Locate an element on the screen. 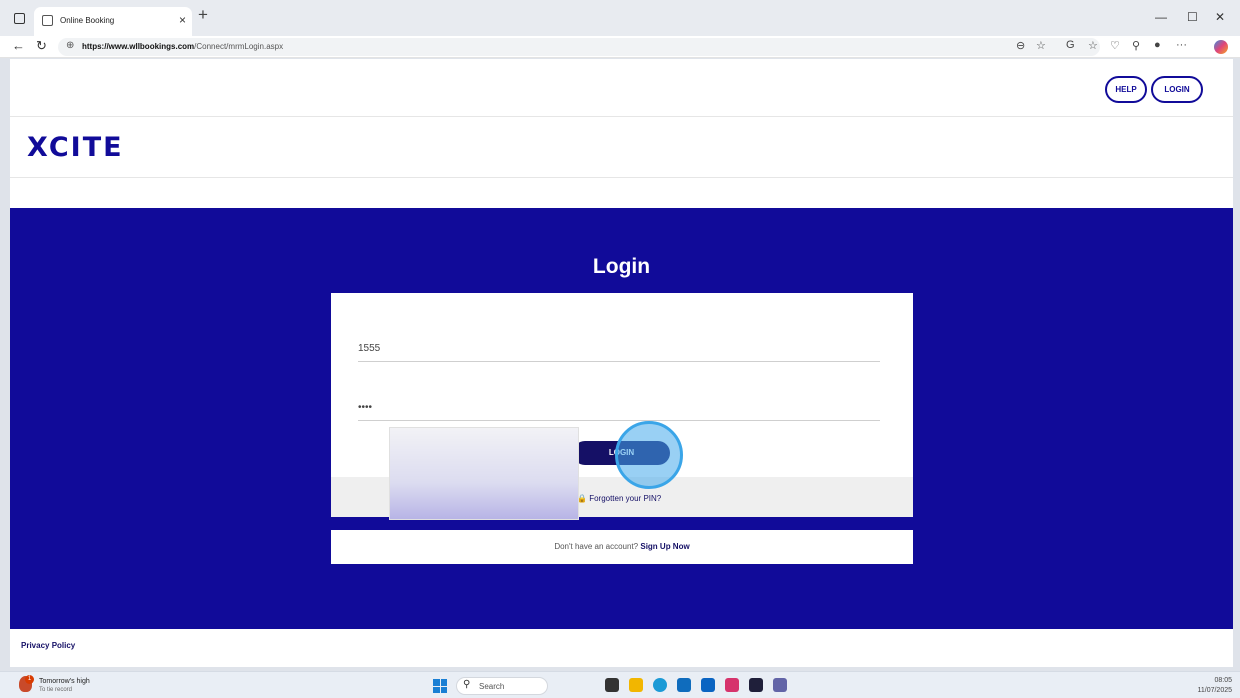  signup-prefix: Don't have an account? is located at coordinates (596, 546).